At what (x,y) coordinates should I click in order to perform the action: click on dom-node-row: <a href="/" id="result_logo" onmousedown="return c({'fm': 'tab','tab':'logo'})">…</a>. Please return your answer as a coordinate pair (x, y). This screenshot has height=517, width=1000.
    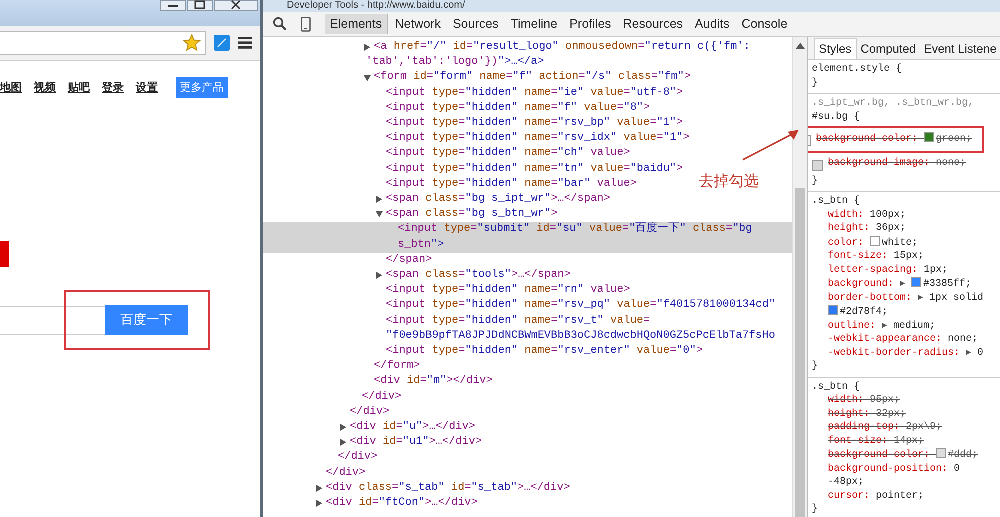
    Looking at the image, I should click on (506, 55).